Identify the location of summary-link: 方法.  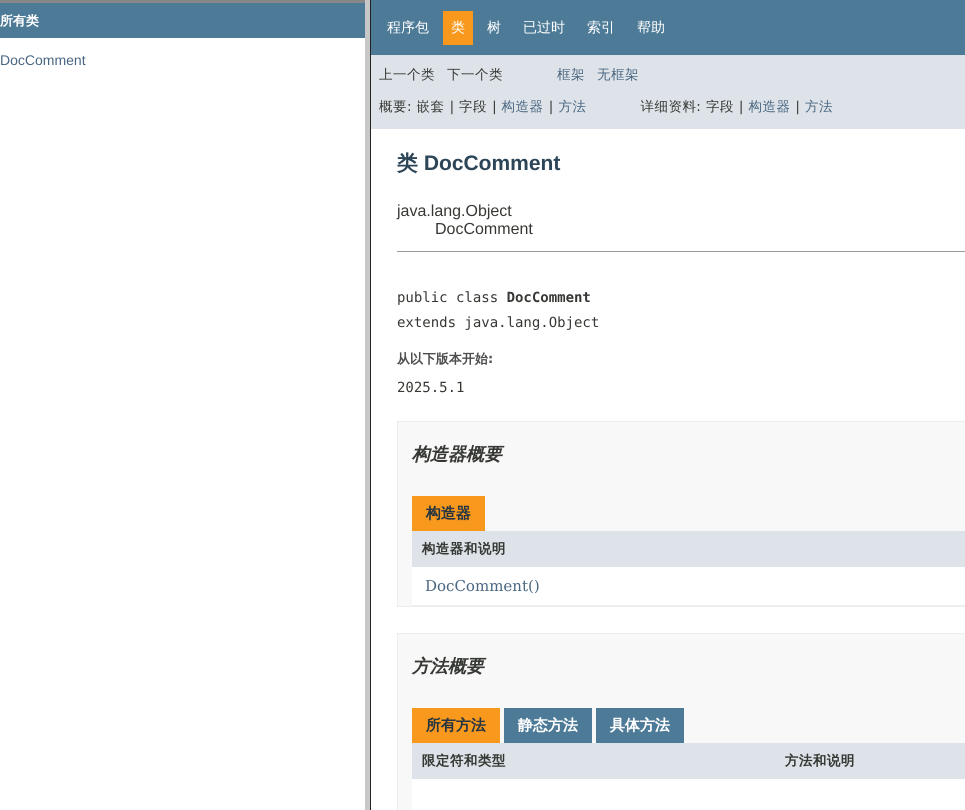
(572, 107).